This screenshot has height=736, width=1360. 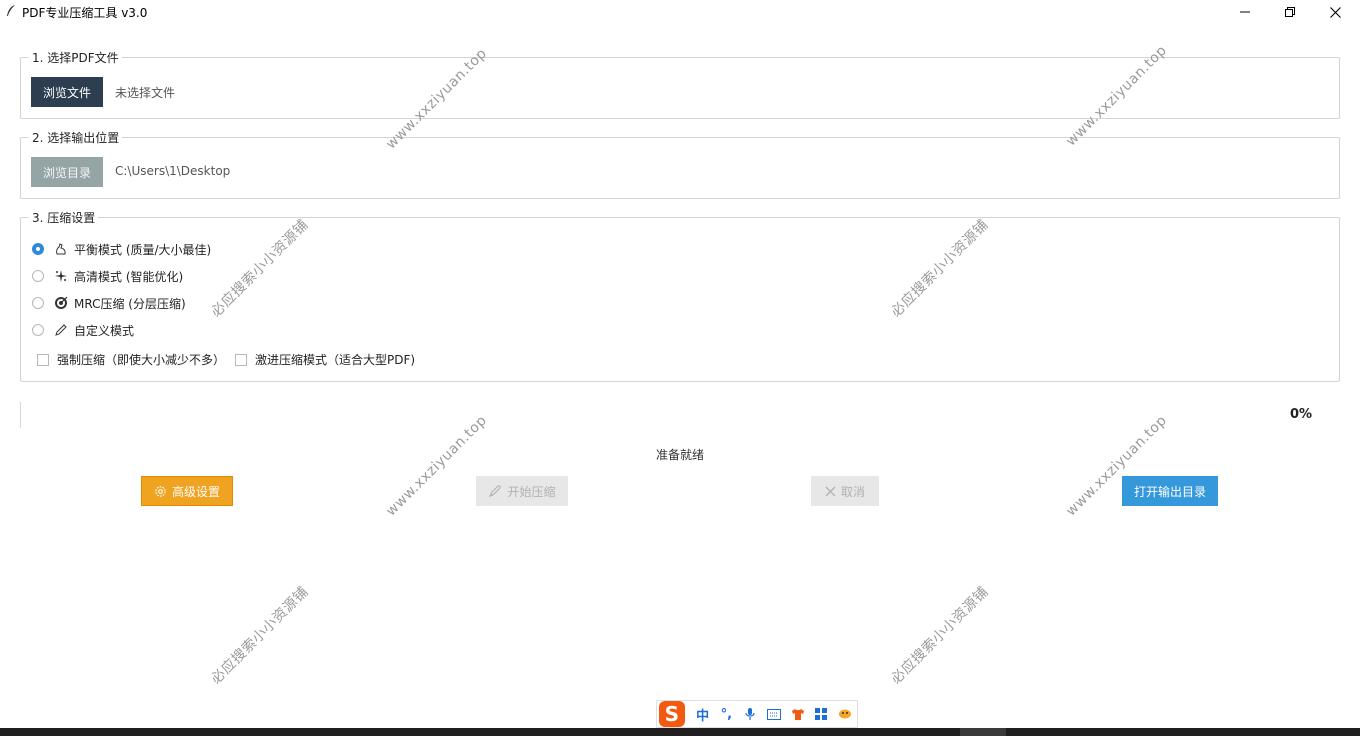 I want to click on file-status: 未选择文件, so click(x=145, y=93).